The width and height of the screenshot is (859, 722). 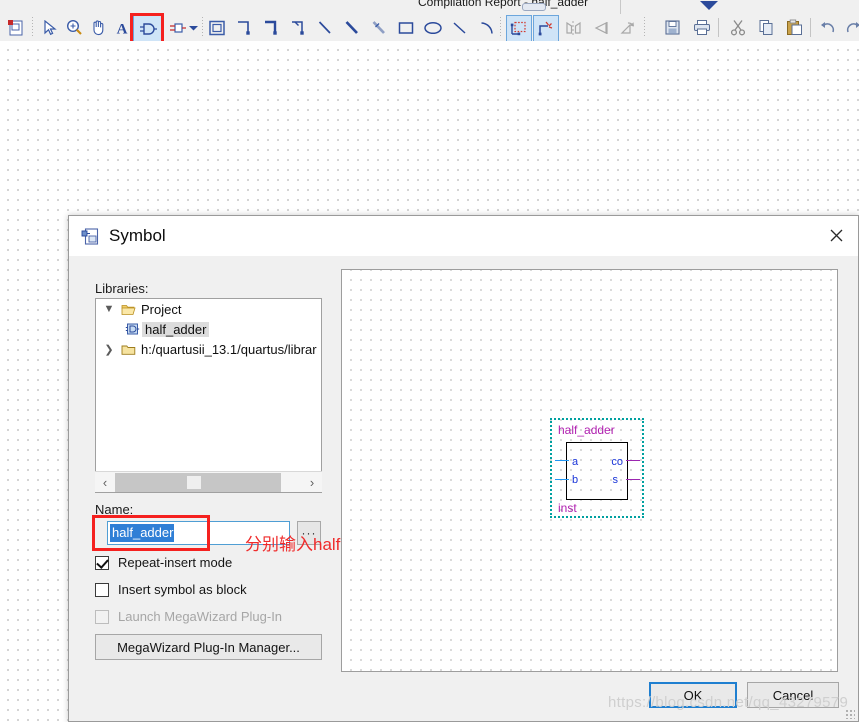 I want to click on tree-item-half-adder: half_adder, so click(x=208, y=329).